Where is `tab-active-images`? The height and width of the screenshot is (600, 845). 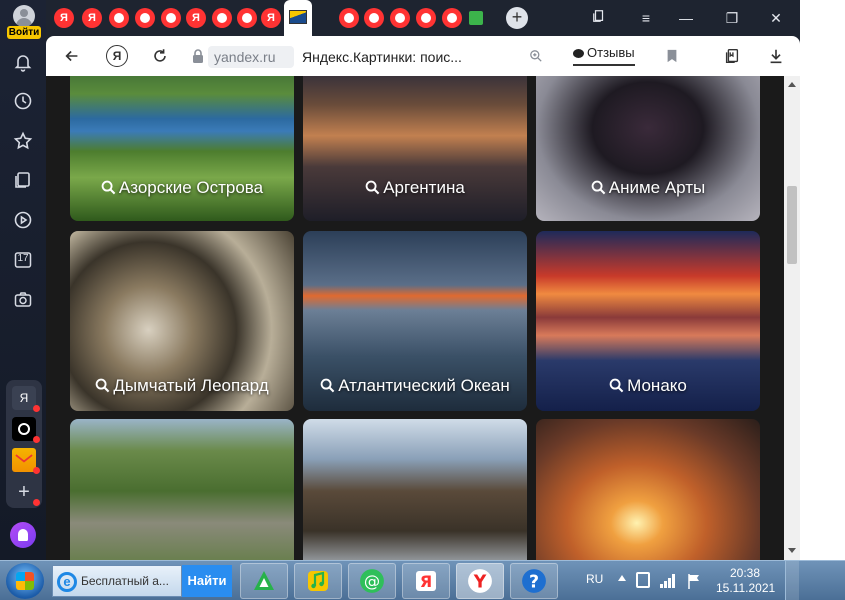 tab-active-images is located at coordinates (298, 18).